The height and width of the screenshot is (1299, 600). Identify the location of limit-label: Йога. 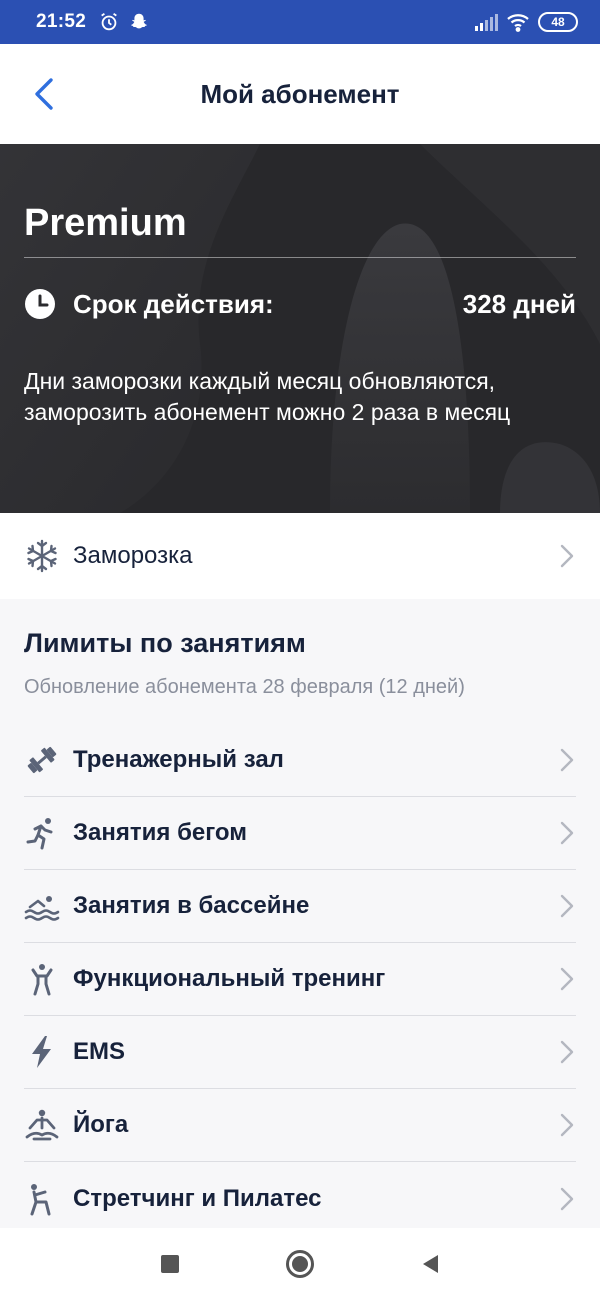
(101, 1124).